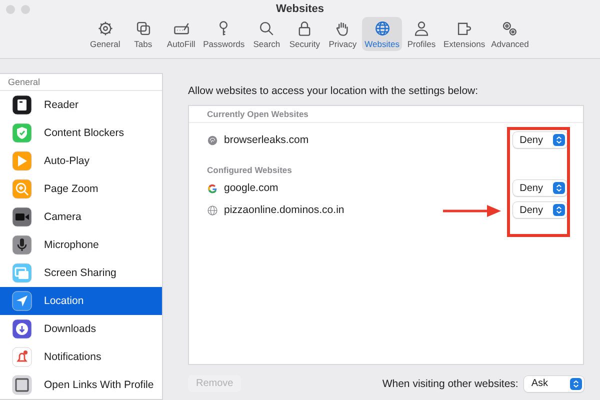 This screenshot has height=400, width=600. Describe the element at coordinates (22, 329) in the screenshot. I see `download-icon` at that location.